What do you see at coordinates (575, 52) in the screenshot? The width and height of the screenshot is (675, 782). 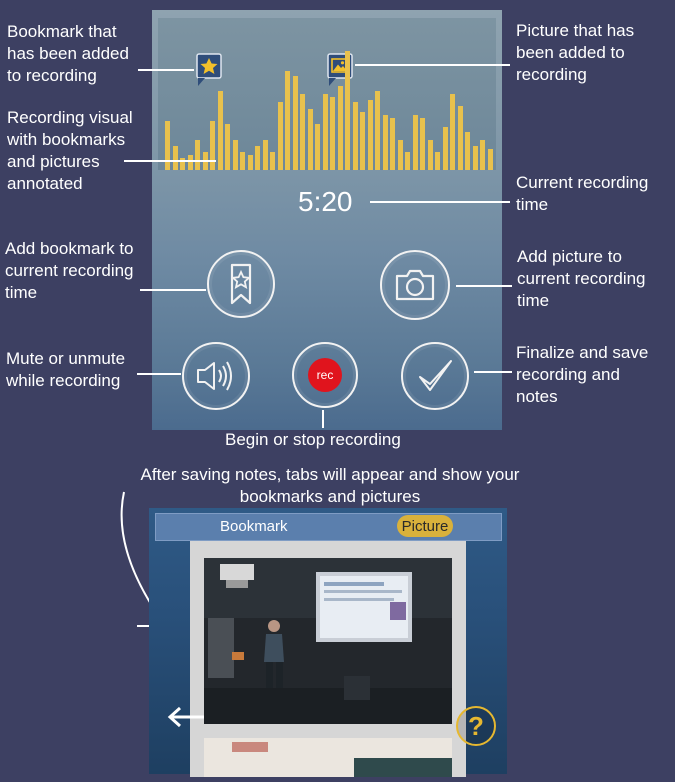 I see `annotation-picture-added: Picture that has been added to recording` at bounding box center [575, 52].